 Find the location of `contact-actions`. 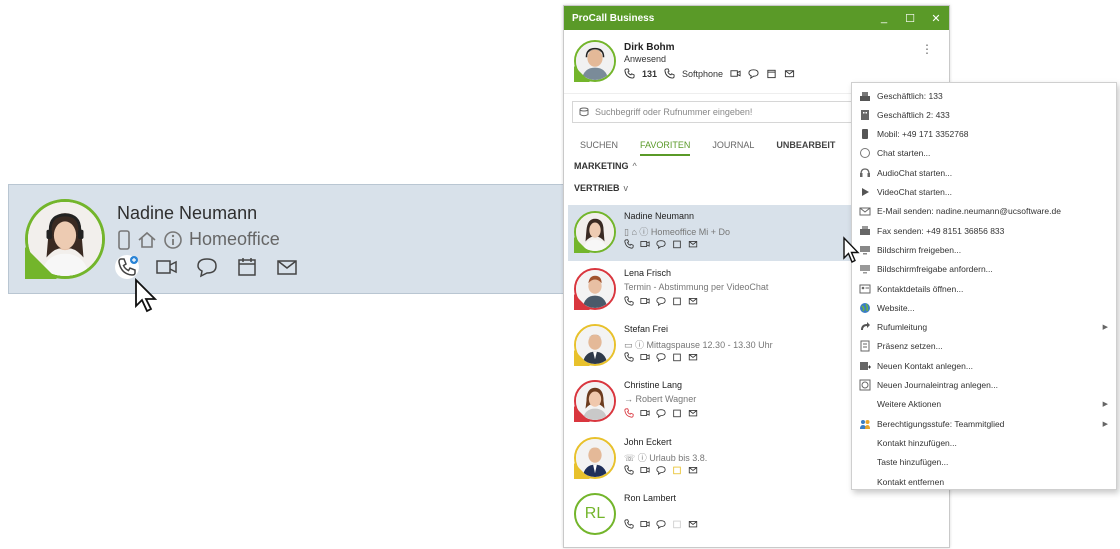

contact-actions is located at coordinates (661, 413).